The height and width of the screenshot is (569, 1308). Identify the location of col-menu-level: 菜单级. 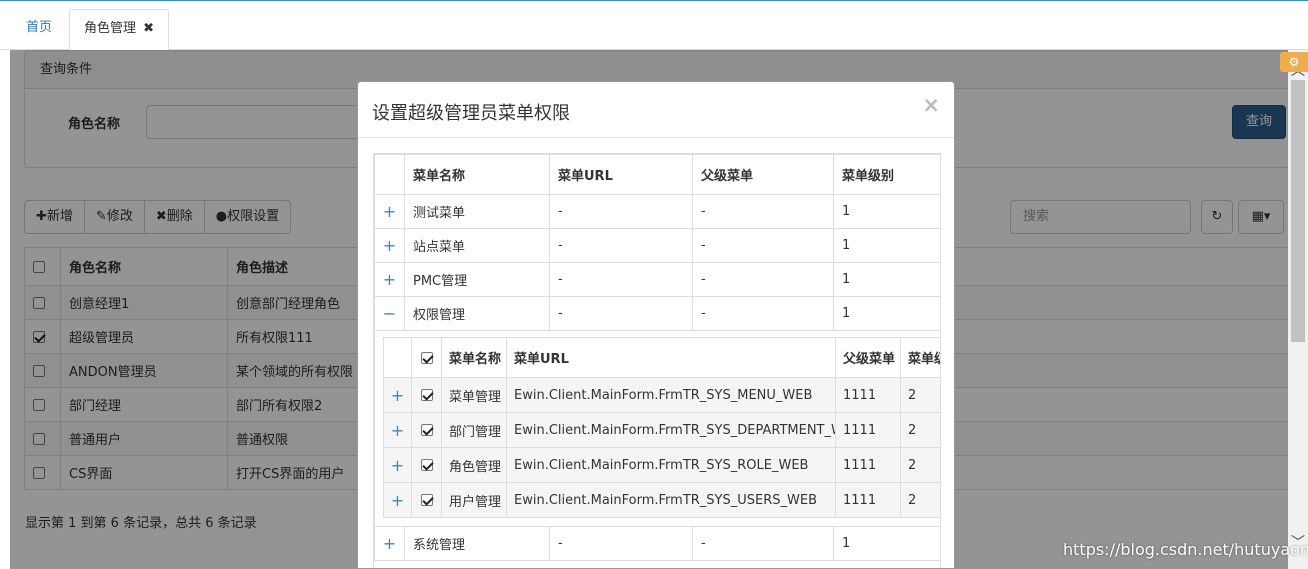
(920, 357).